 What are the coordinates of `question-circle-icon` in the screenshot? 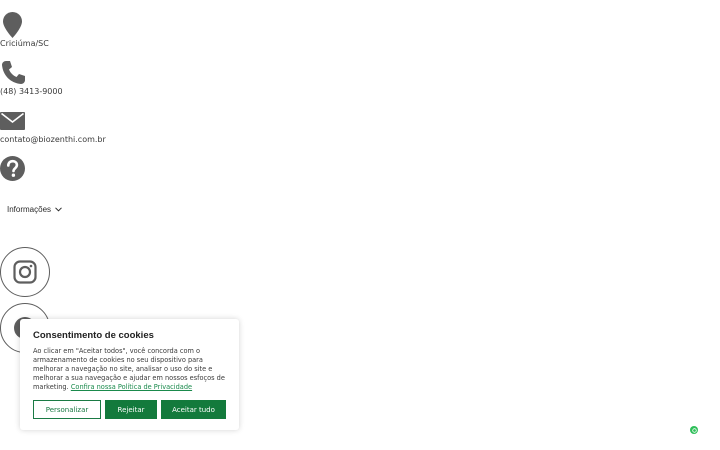 It's located at (12, 168).